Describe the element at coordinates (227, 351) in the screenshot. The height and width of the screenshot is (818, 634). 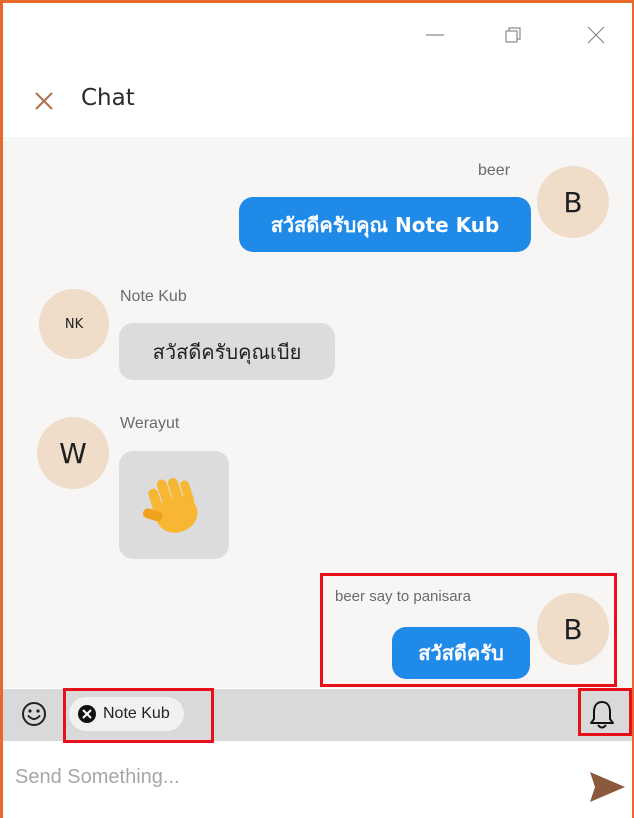
I see `message-bubble: สวัสดีครับคุณเบีย` at that location.